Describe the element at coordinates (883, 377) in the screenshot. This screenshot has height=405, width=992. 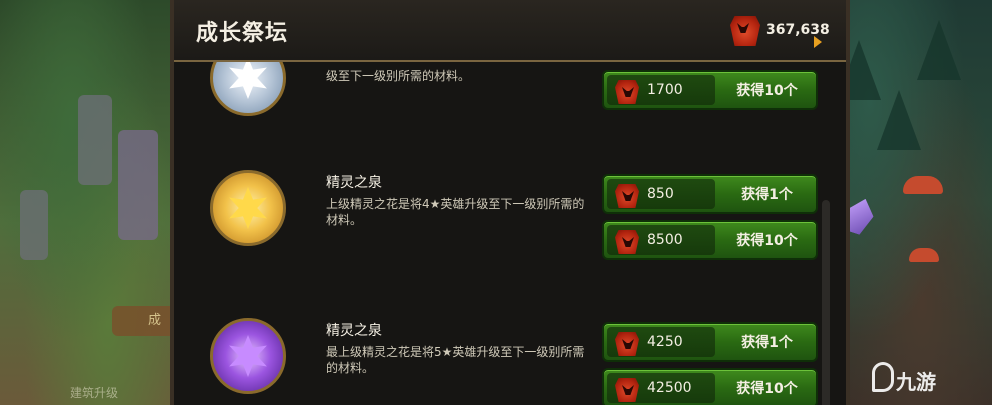
I see `jiuyou-logo-icon` at that location.